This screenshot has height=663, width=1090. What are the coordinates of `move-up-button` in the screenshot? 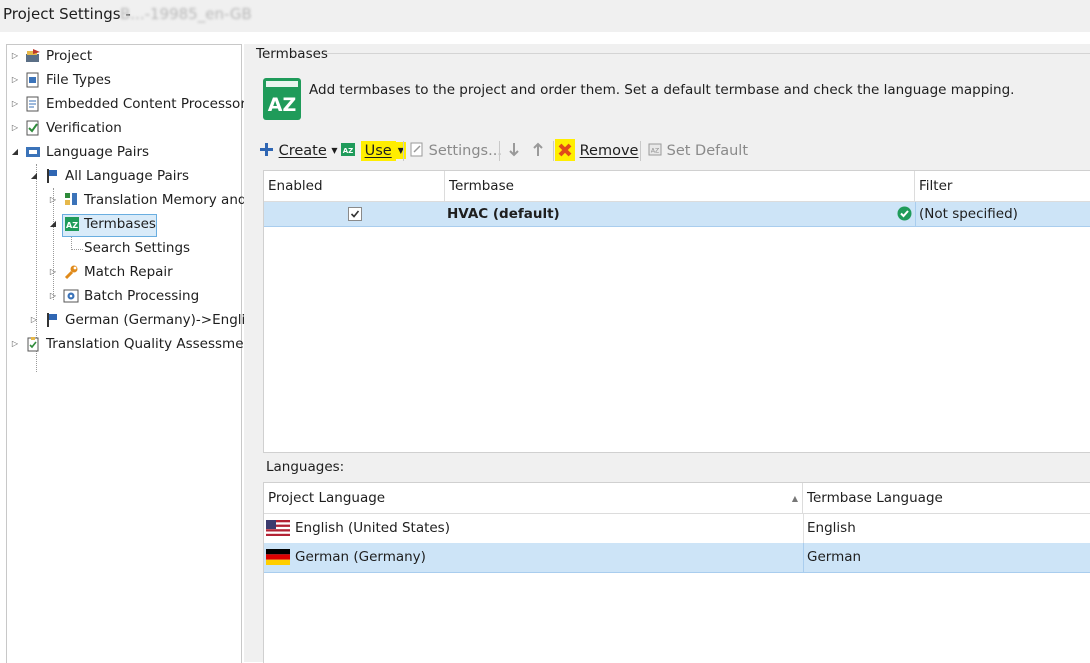 It's located at (538, 151).